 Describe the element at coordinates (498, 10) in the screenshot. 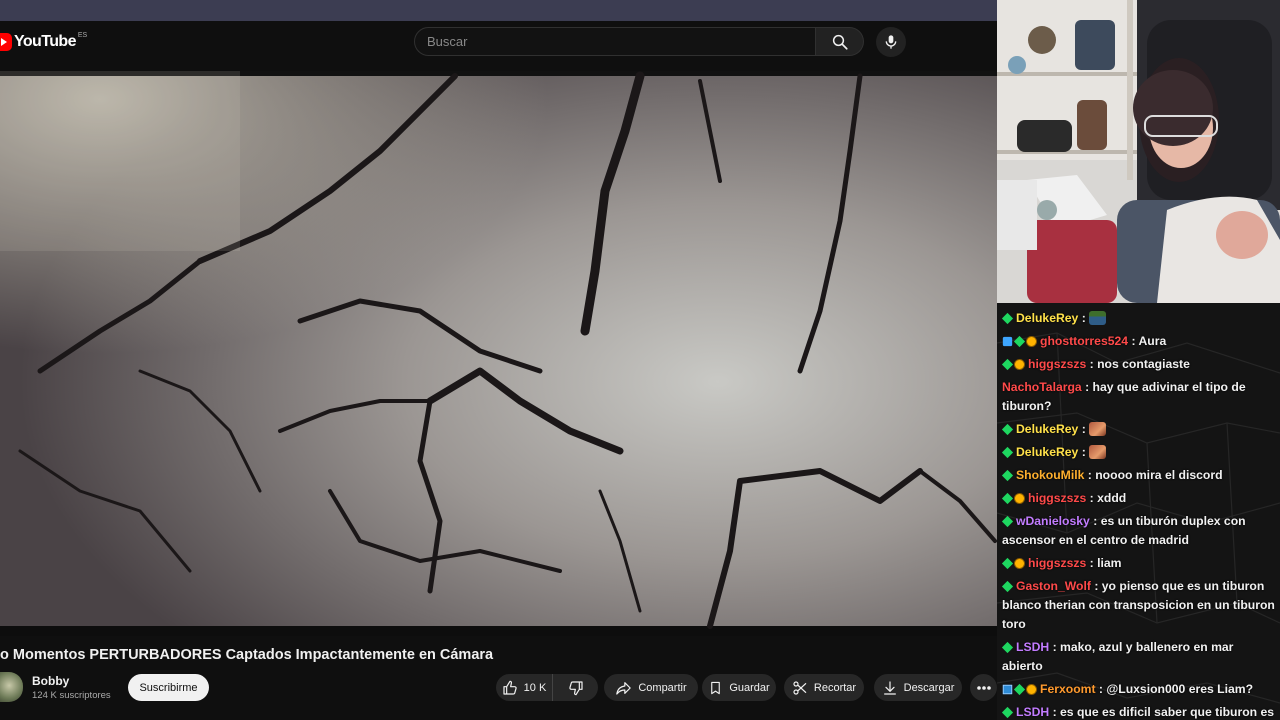

I see `browser-top-strip` at that location.